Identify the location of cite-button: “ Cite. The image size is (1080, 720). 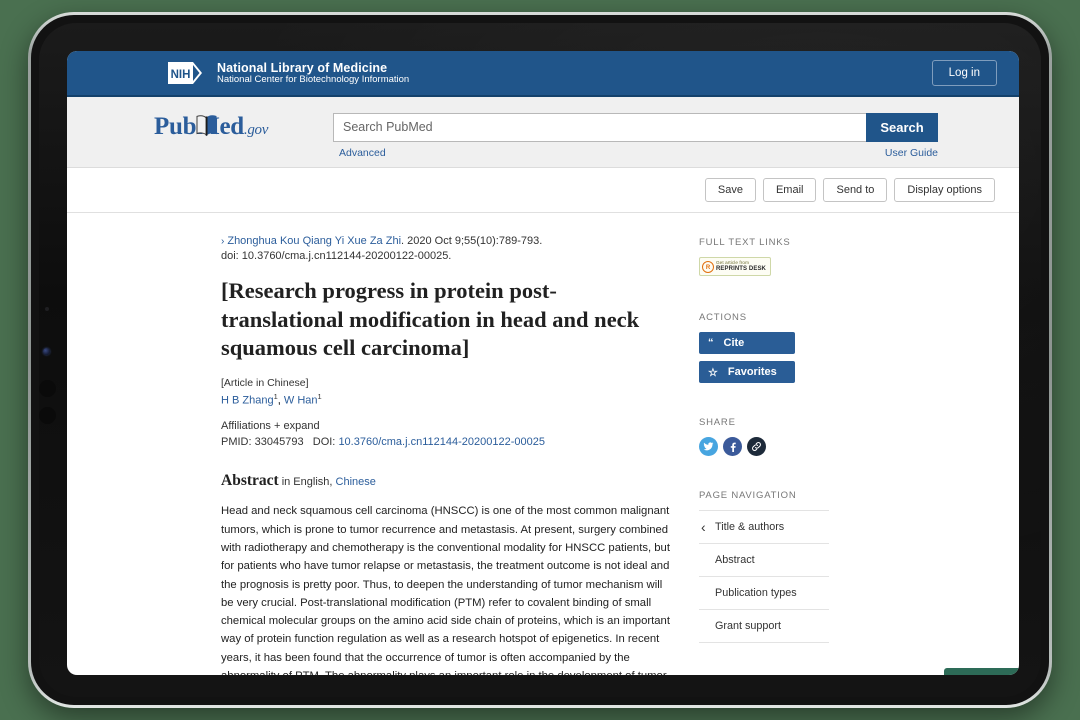
(747, 343).